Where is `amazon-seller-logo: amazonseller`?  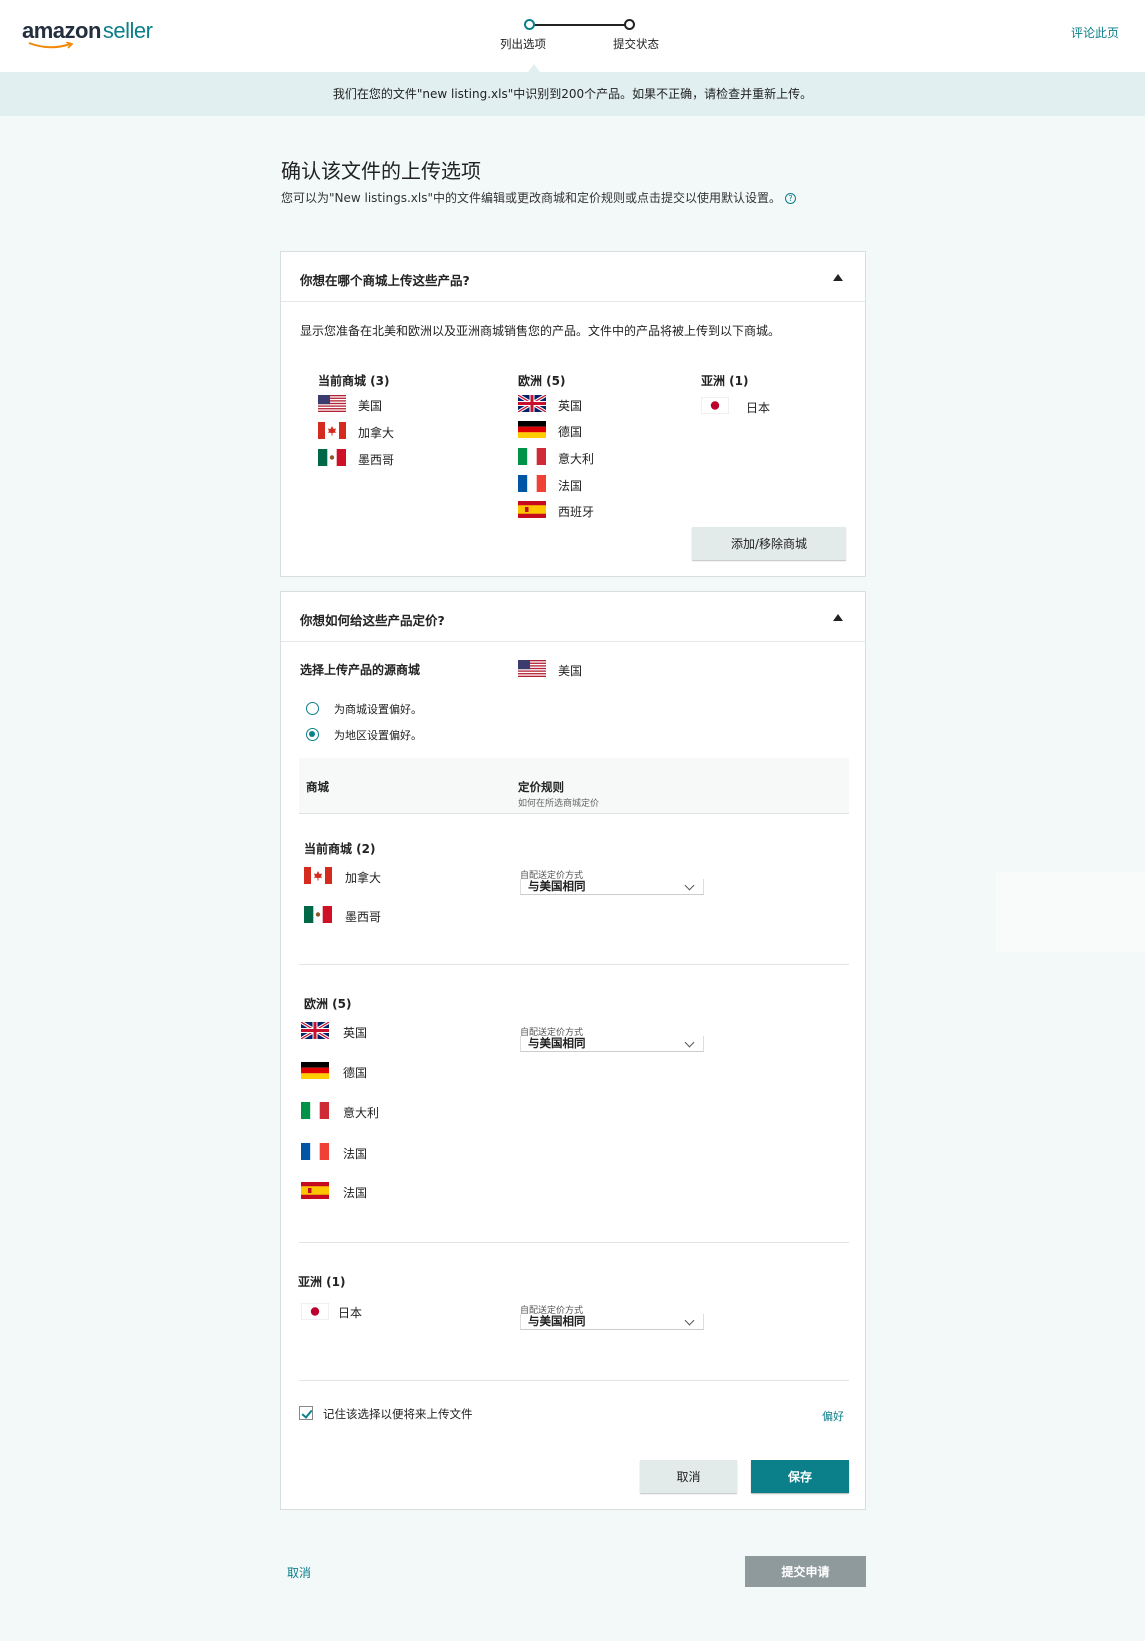 amazon-seller-logo: amazonseller is located at coordinates (87, 31).